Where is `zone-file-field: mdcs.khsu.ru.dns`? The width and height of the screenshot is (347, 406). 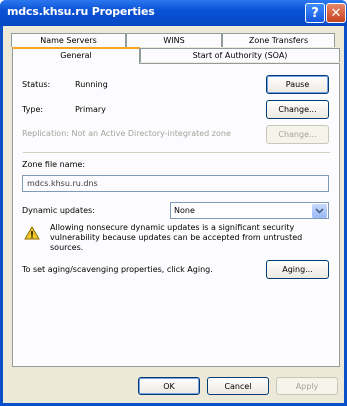 zone-file-field: mdcs.khsu.ru.dns is located at coordinates (175, 183).